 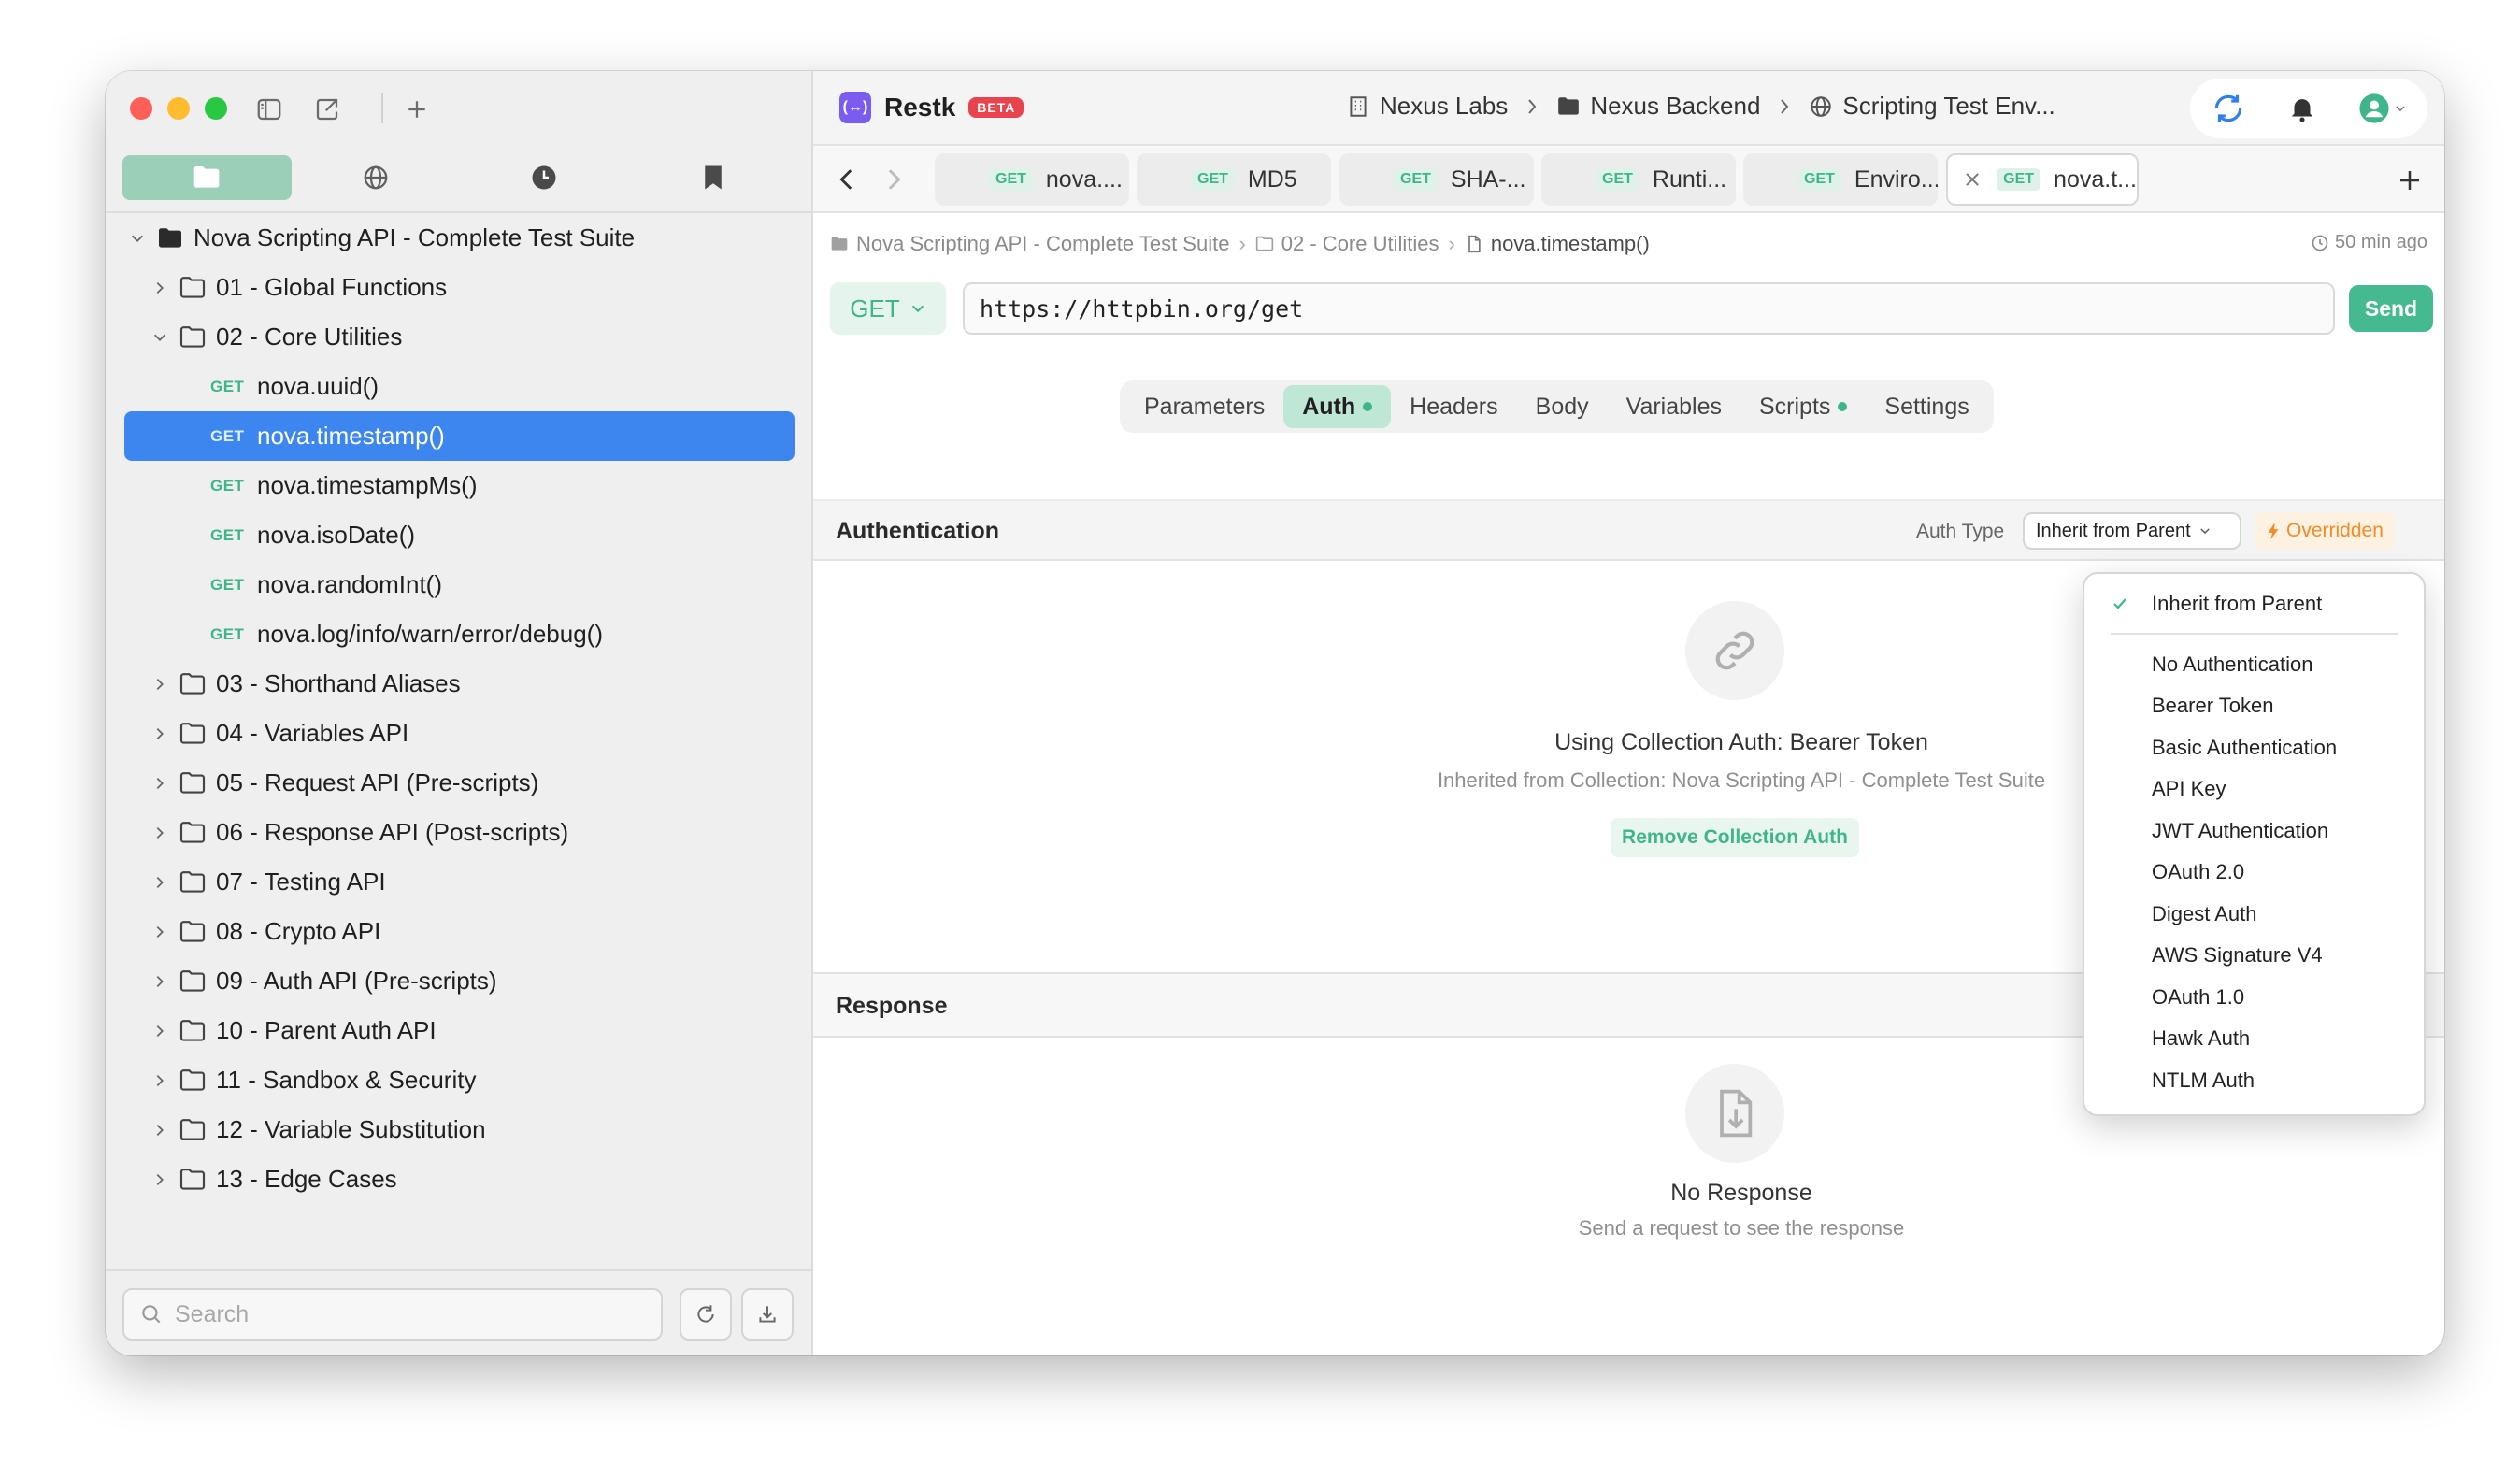 I want to click on dropdown-option-selected: Inherit from Parent, so click(x=2254, y=604).